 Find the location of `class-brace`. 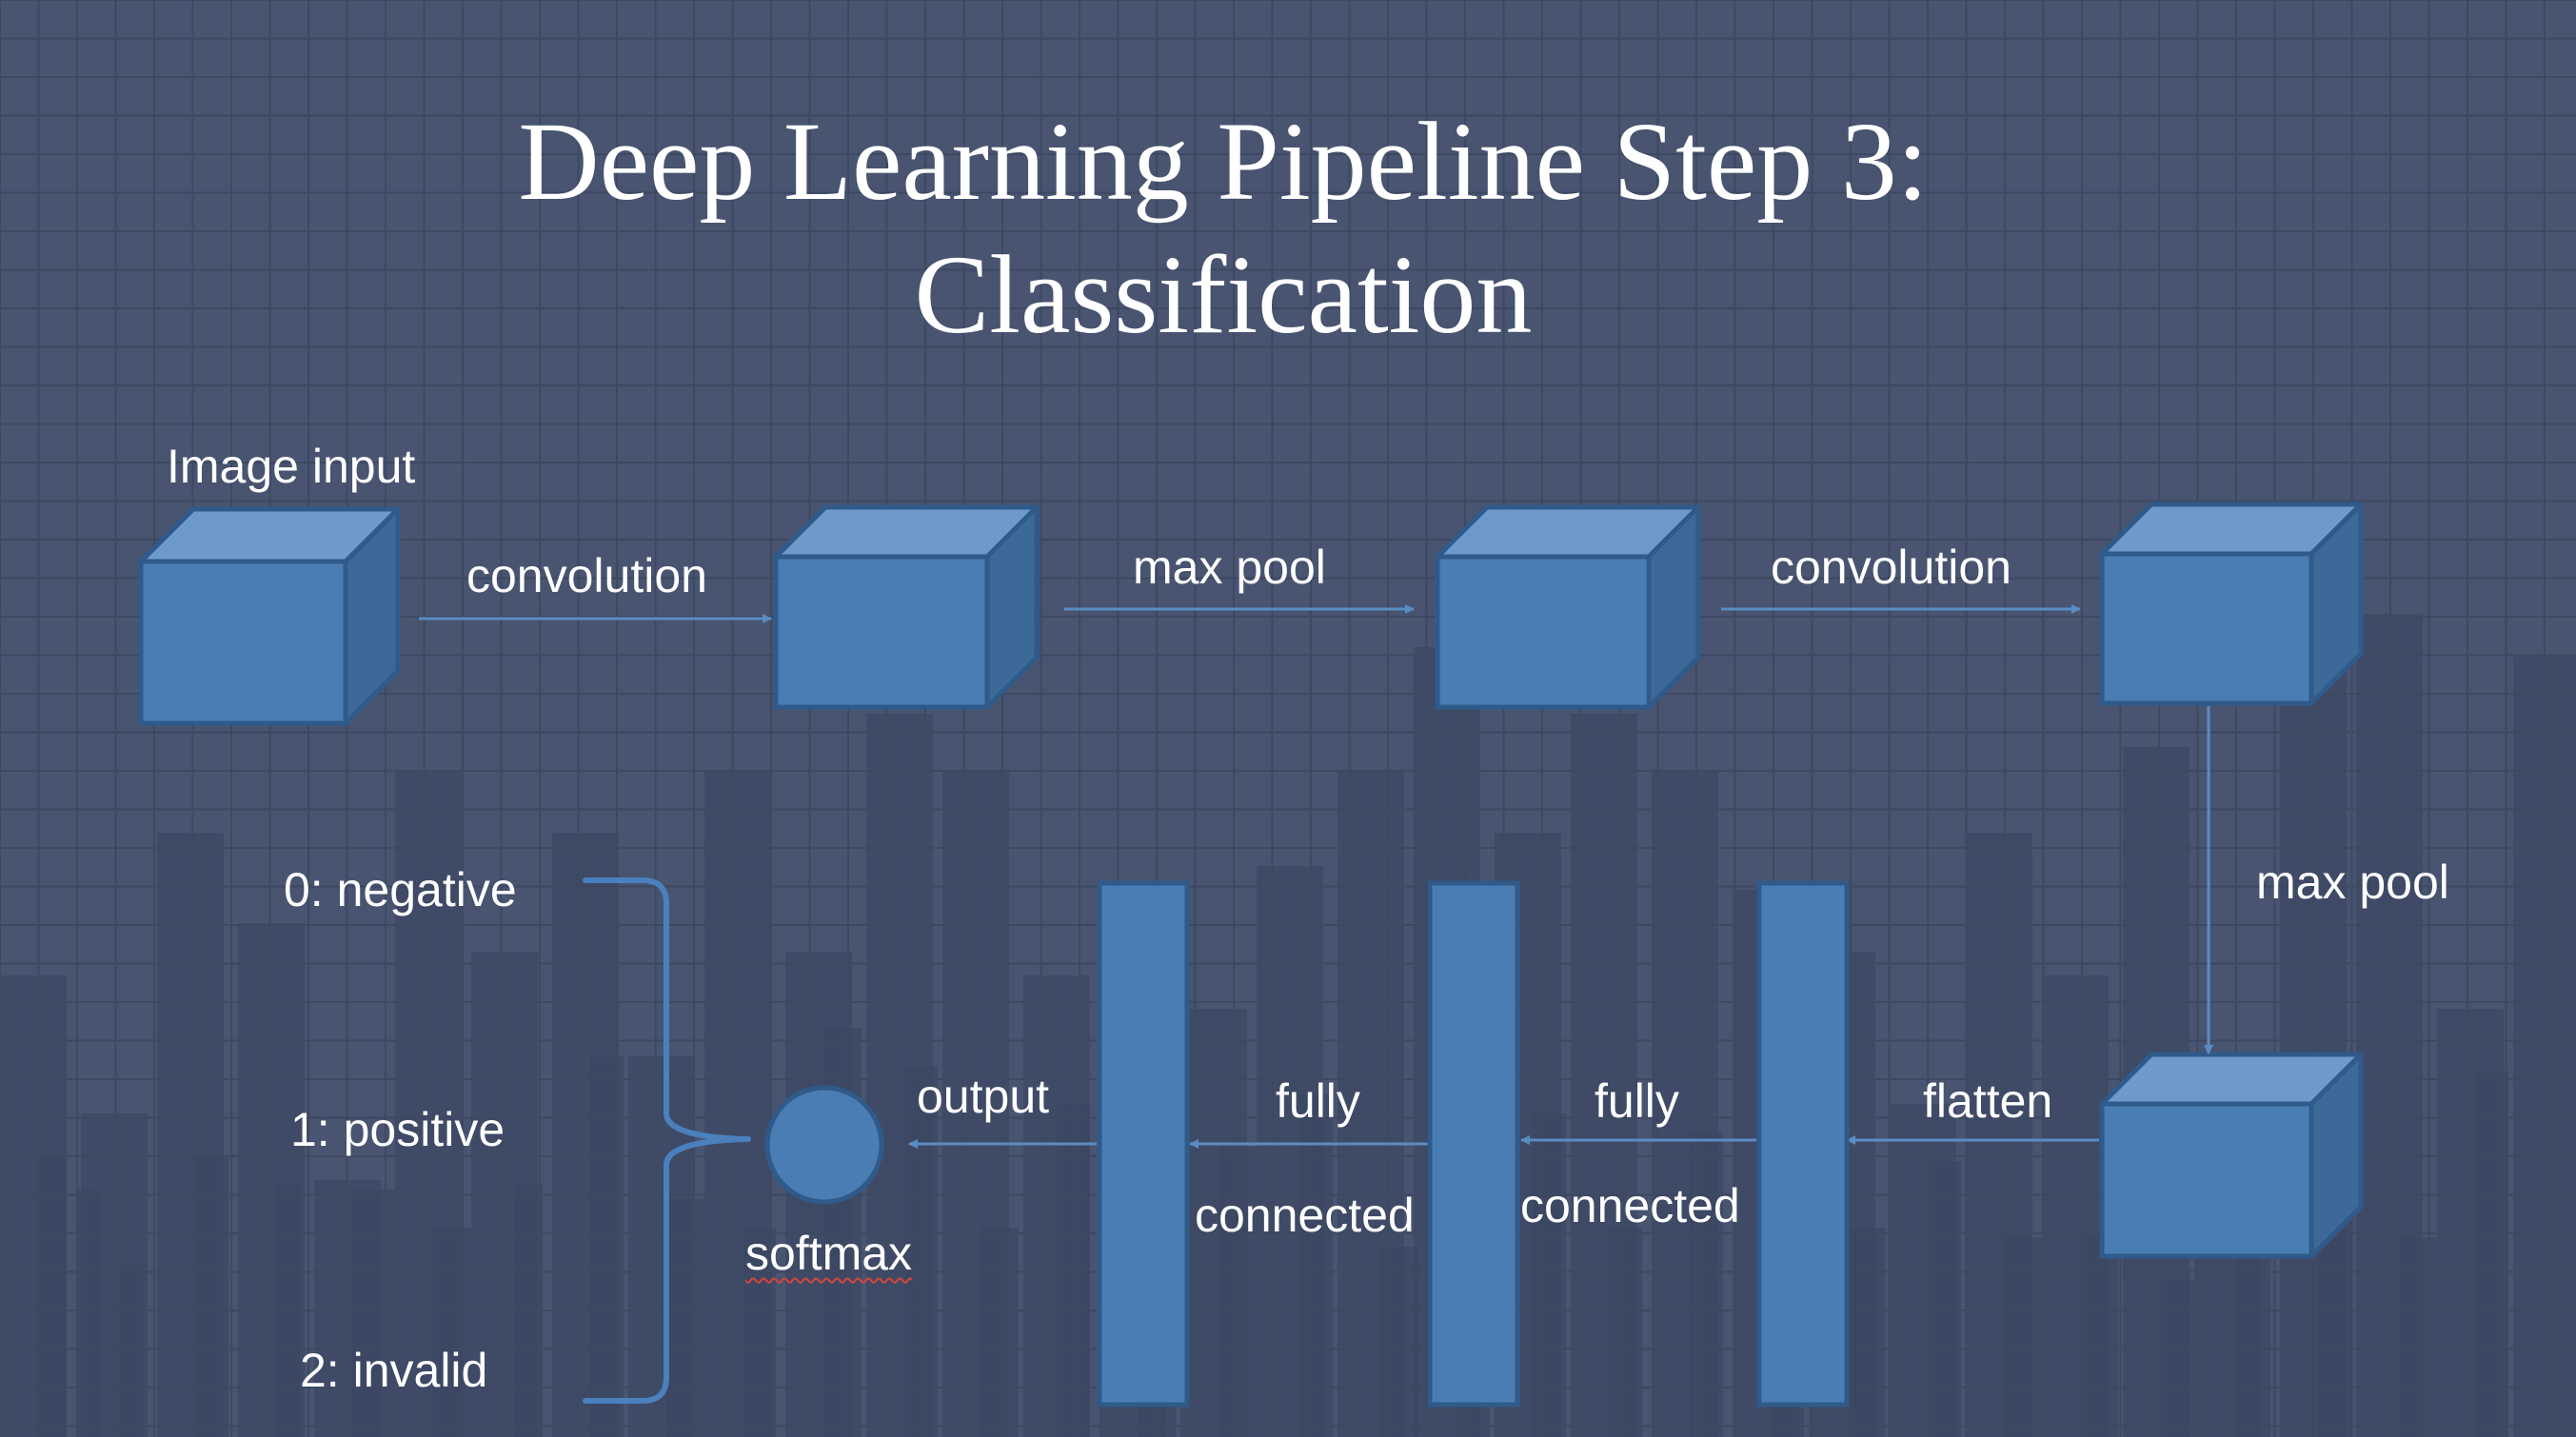

class-brace is located at coordinates (667, 1140).